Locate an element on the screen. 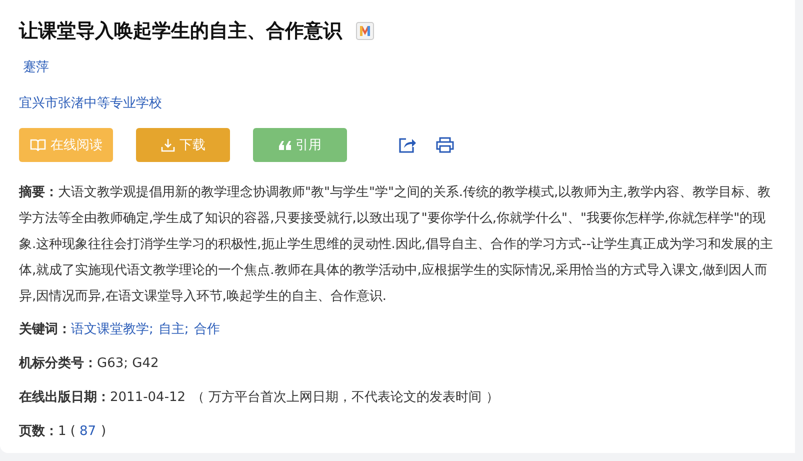 Image resolution: width=803 pixels, height=461 pixels. pages-value: 1 ( is located at coordinates (67, 431).